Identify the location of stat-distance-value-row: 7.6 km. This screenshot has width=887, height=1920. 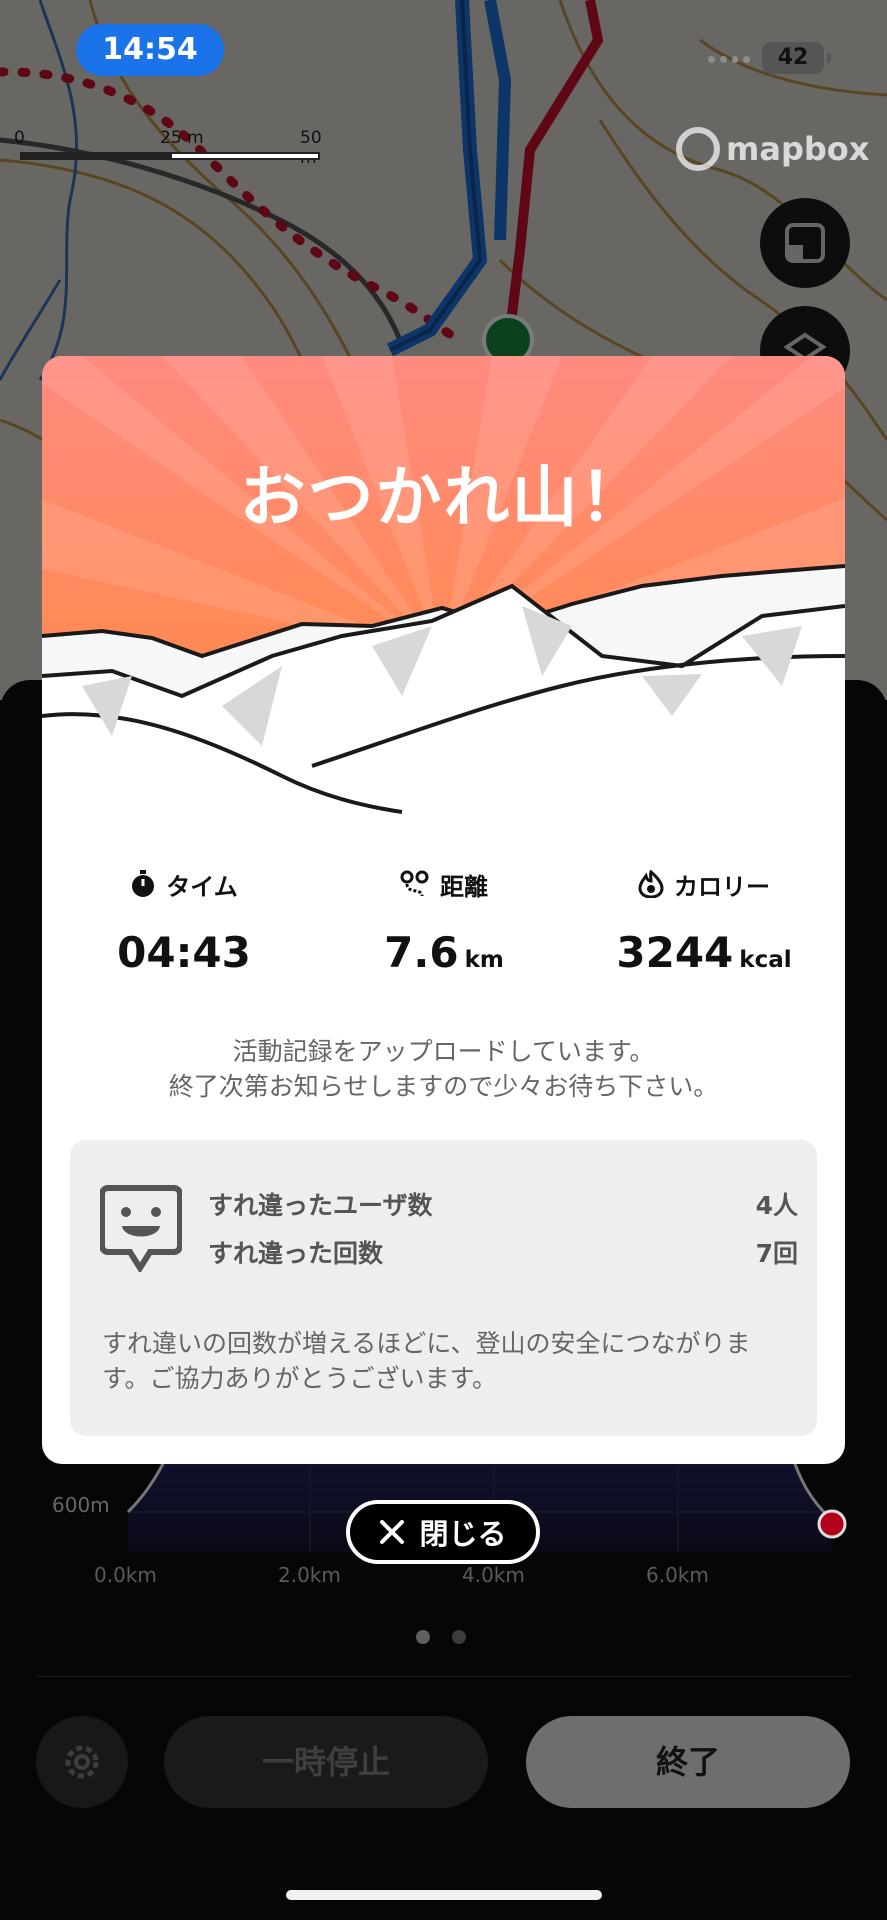
(444, 952).